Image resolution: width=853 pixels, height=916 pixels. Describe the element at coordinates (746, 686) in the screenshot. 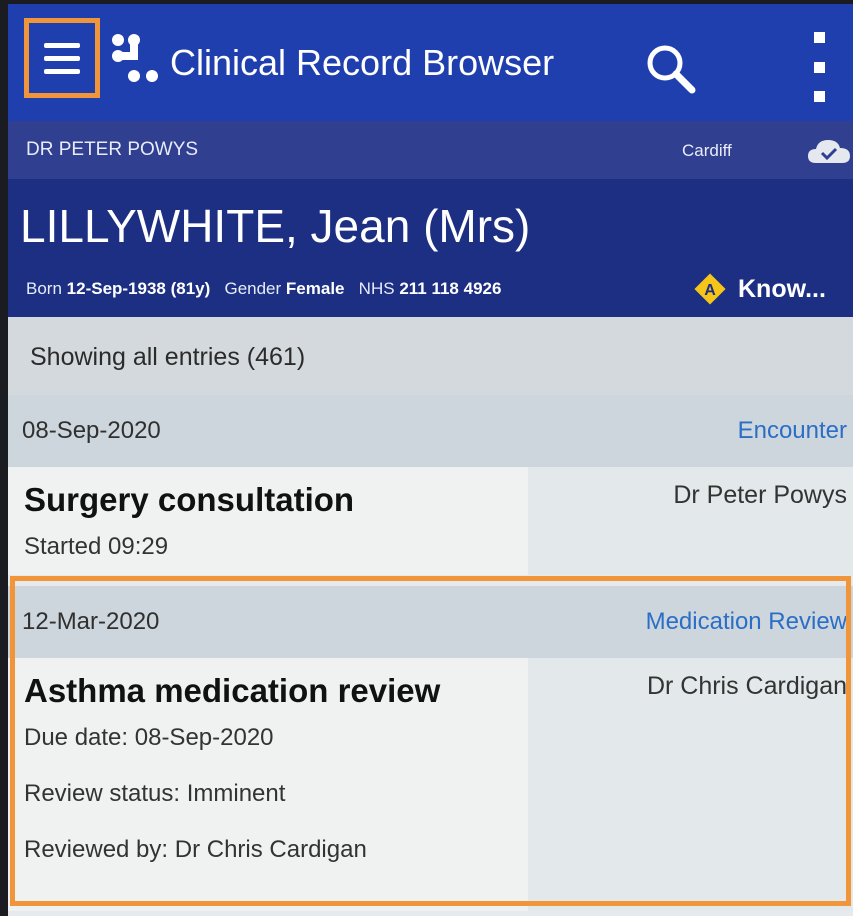

I see `entry-clinician: Dr Chris Cardigan` at that location.